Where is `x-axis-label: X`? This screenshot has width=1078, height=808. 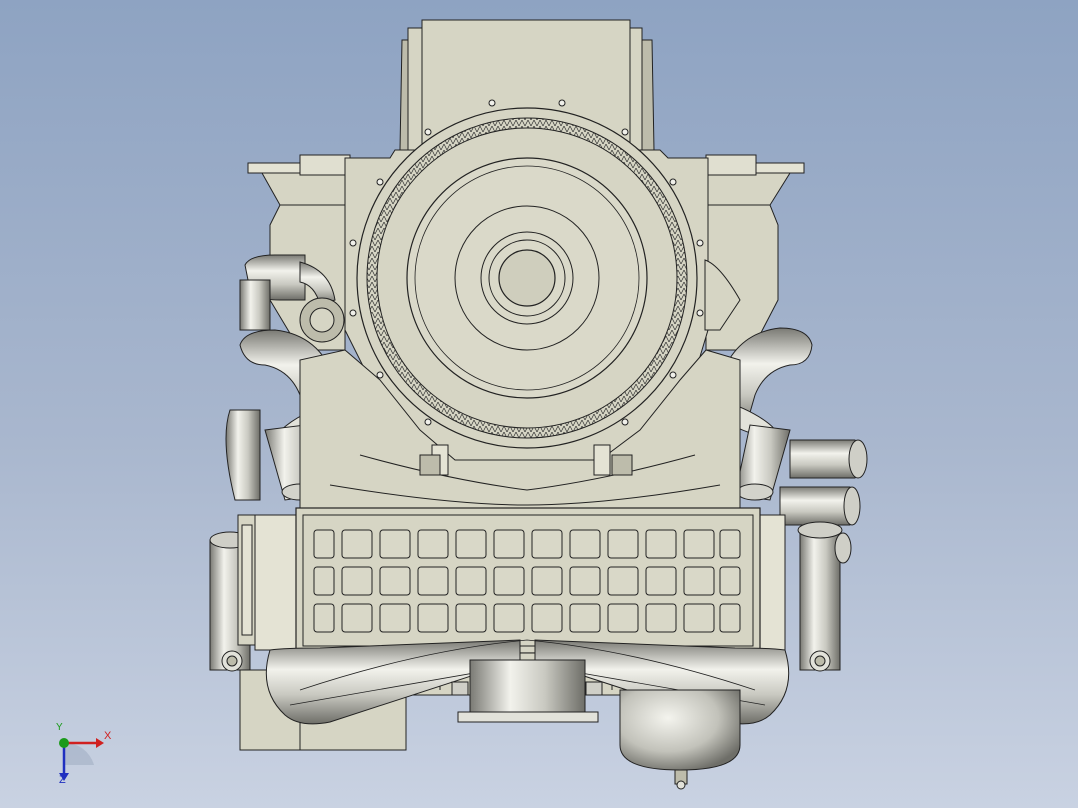 x-axis-label: X is located at coordinates (108, 736).